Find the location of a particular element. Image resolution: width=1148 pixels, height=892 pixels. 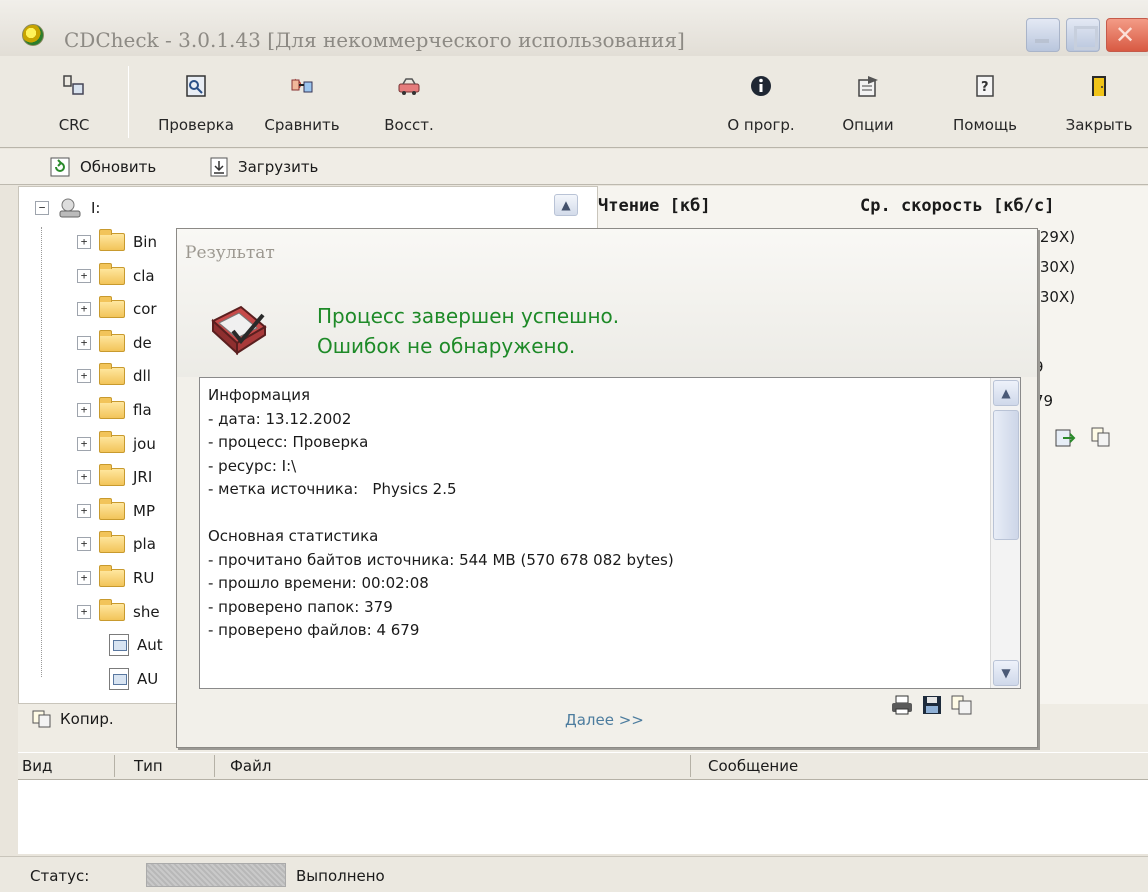

refresh-icon is located at coordinates (60, 167).